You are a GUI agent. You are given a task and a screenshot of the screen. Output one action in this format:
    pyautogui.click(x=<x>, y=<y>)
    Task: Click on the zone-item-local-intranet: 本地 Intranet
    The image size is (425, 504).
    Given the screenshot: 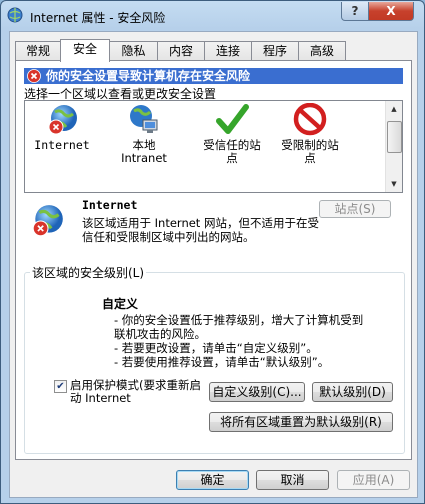 What is the action you would take?
    pyautogui.click(x=144, y=145)
    